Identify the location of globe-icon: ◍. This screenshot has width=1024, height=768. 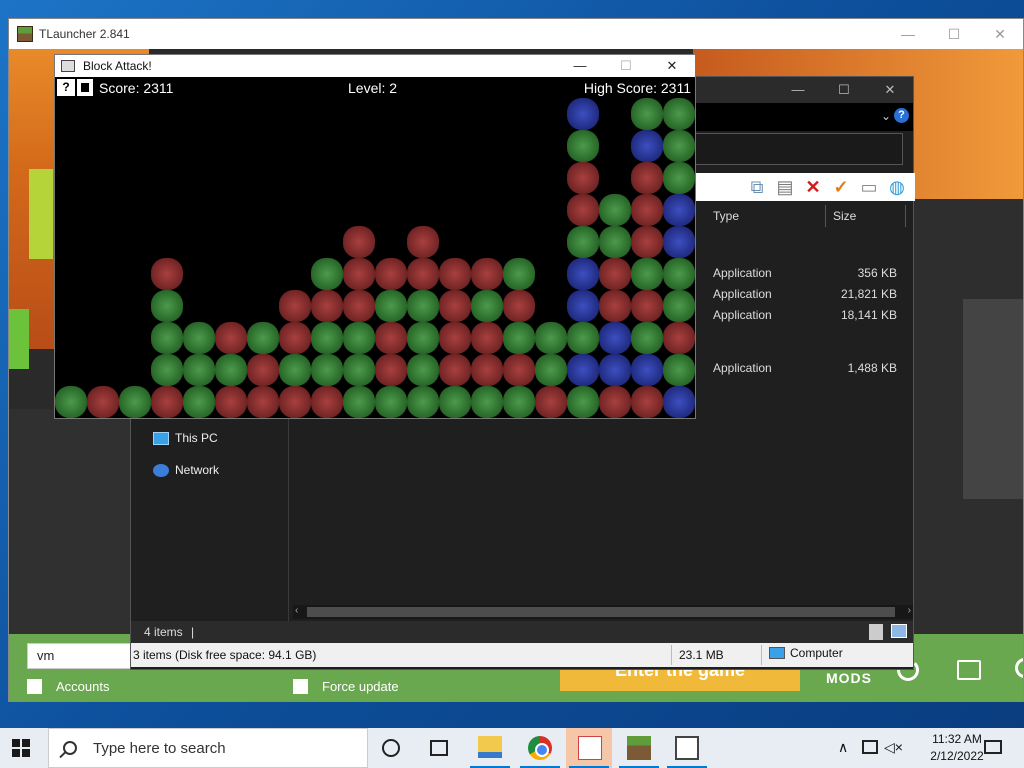
(897, 187).